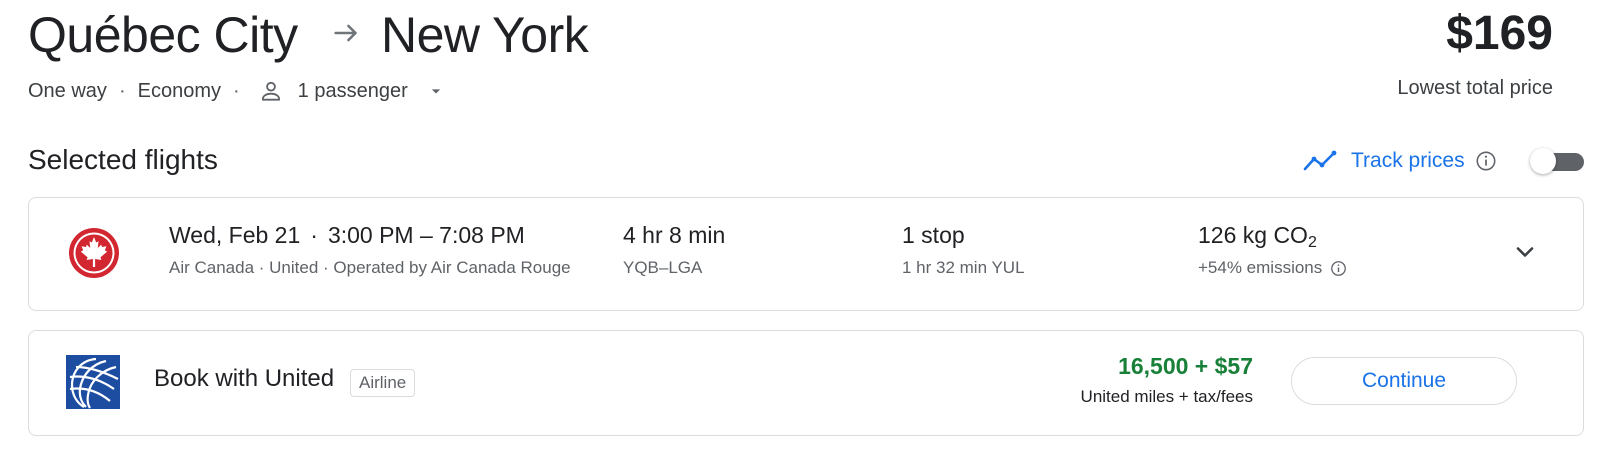 The image size is (1600, 449). Describe the element at coordinates (674, 235) in the screenshot. I see `flight-duration: 4 hr 8 min` at that location.